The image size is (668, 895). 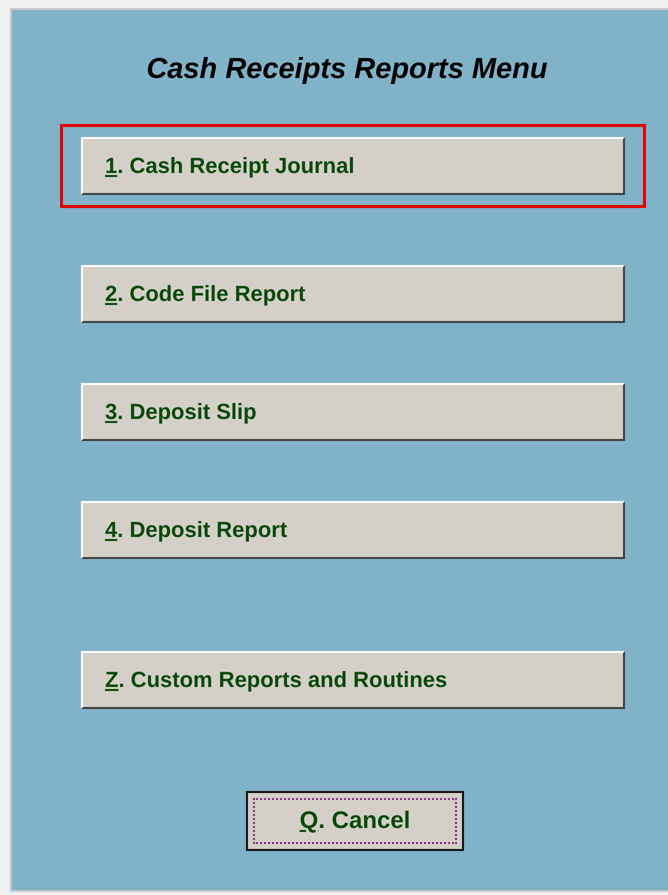 What do you see at coordinates (353, 529) in the screenshot?
I see `menu-button: 4. Deposit Report` at bounding box center [353, 529].